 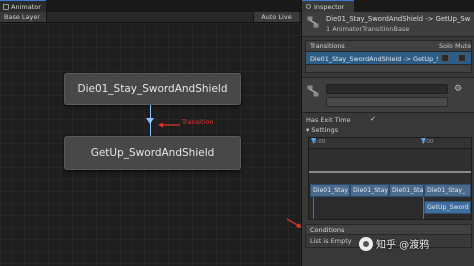 What do you see at coordinates (374, 59) in the screenshot?
I see `transition-item-label: Die01_Stay_SwordAndShield -> GetUp_Sw` at bounding box center [374, 59].